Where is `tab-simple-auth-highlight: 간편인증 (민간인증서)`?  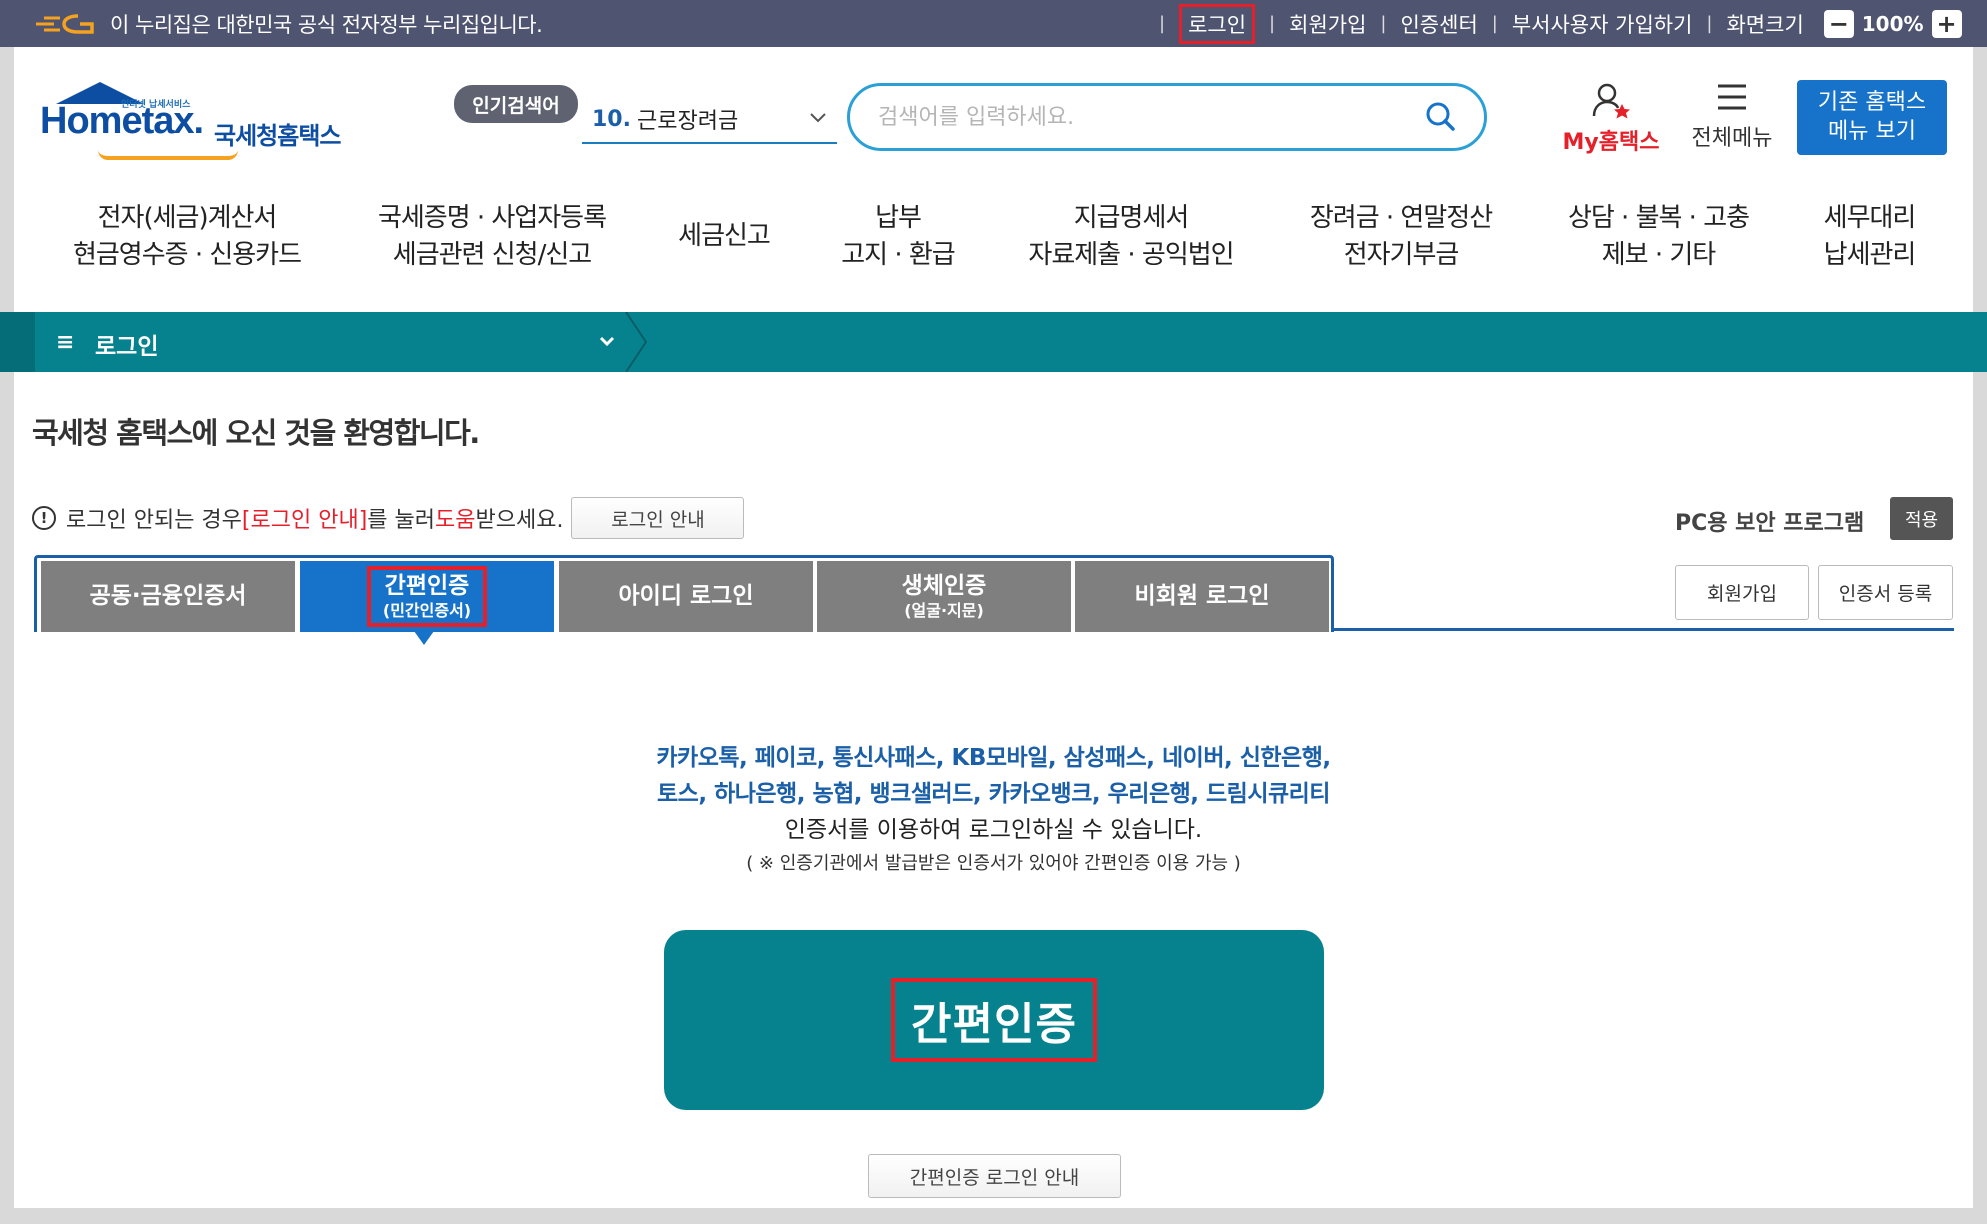 tab-simple-auth-highlight: 간편인증 (민간인증서) is located at coordinates (427, 596).